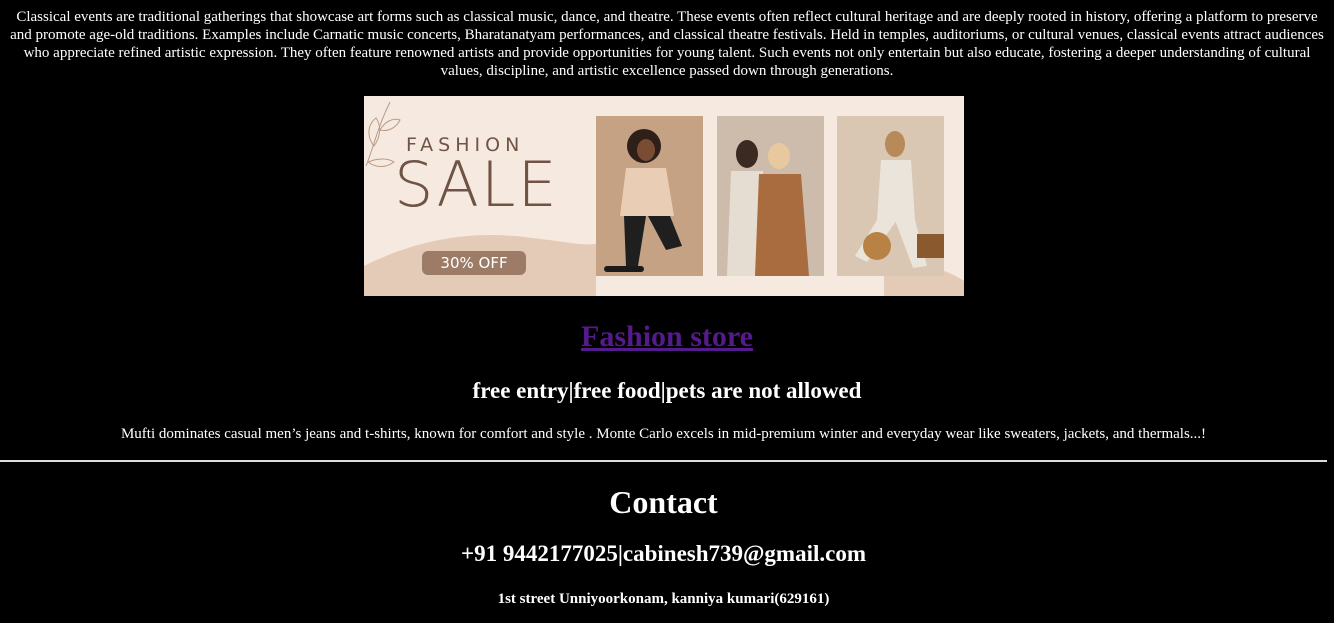  What do you see at coordinates (663, 461) in the screenshot?
I see `section-divider` at bounding box center [663, 461].